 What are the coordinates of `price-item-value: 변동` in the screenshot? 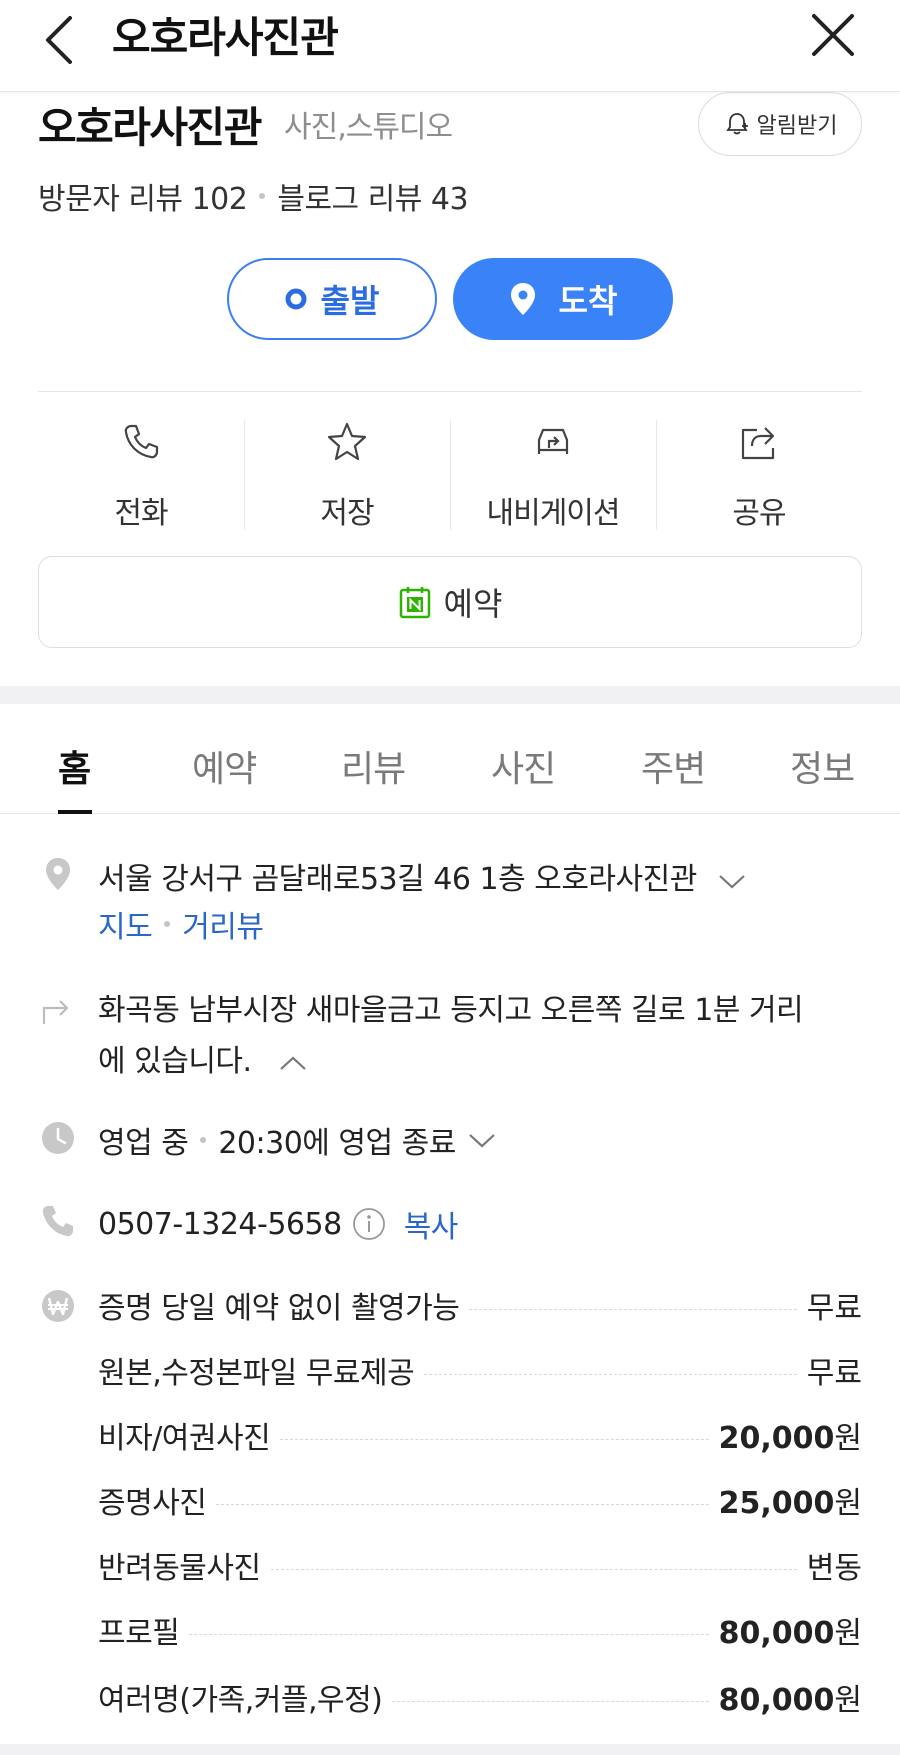 It's located at (834, 1568).